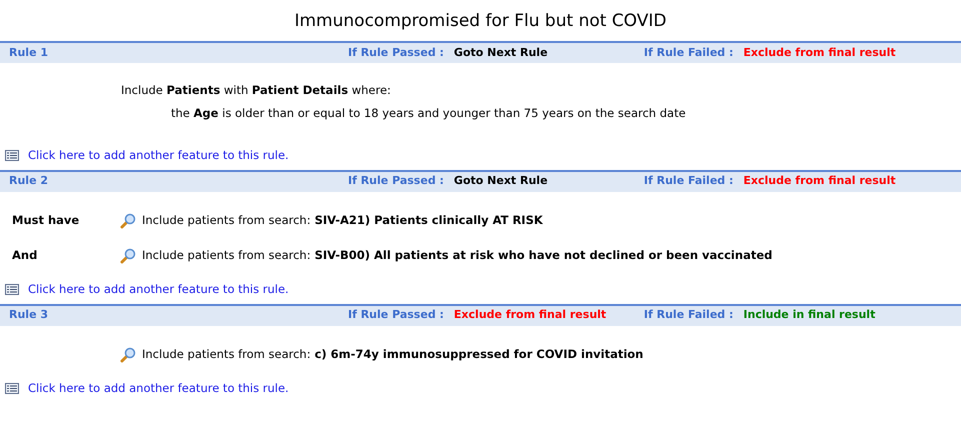 The image size is (961, 434). What do you see at coordinates (428, 113) in the screenshot?
I see `criteria-text: the Age is older than or equal to 18 years and younger than 75 years on the search date` at bounding box center [428, 113].